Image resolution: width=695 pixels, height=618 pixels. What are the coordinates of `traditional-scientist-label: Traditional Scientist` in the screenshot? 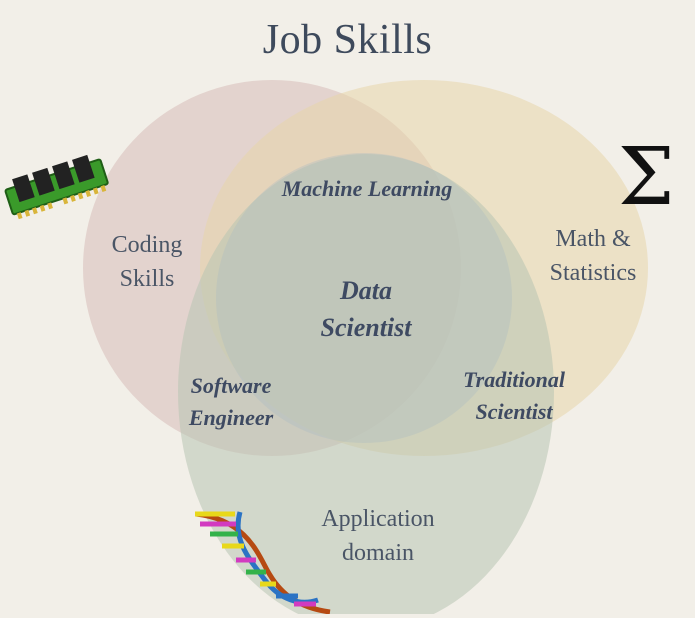 It's located at (514, 395).